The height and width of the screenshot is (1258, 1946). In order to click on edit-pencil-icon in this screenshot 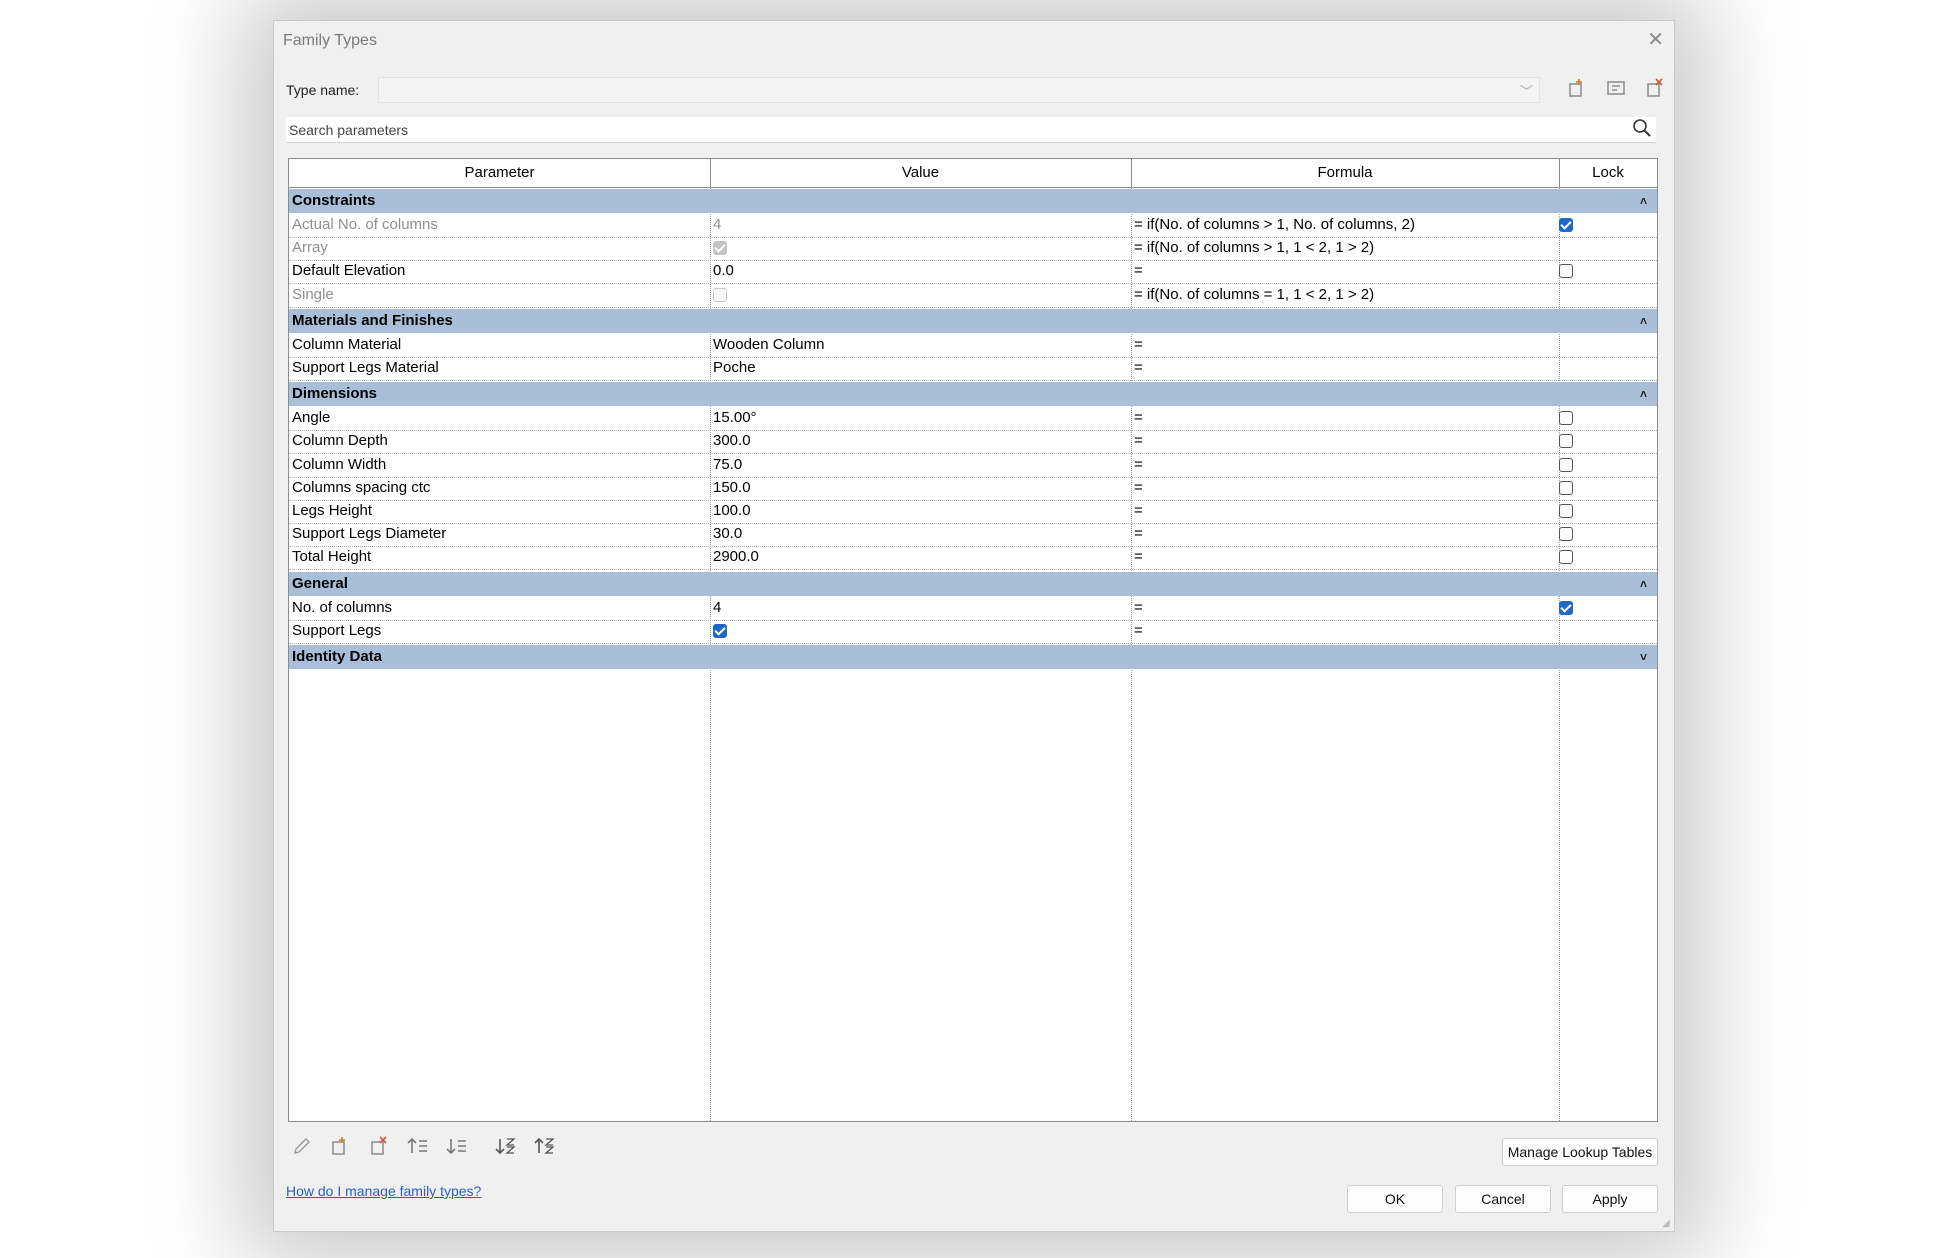, I will do `click(302, 1150)`.